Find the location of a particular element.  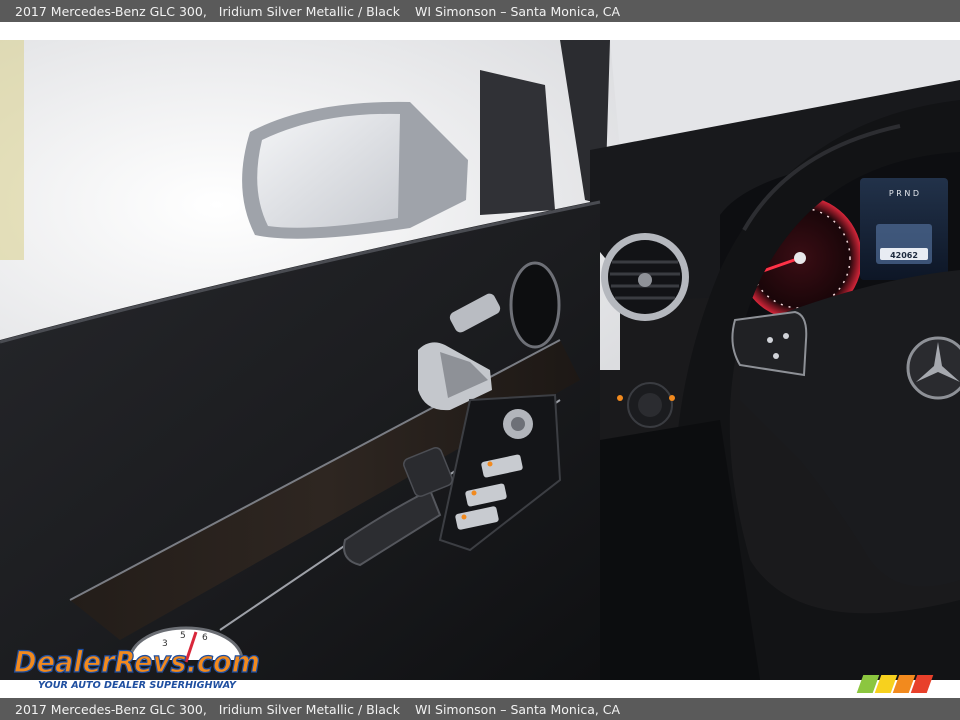

svg-text: 6 is located at coordinates (205, 638).